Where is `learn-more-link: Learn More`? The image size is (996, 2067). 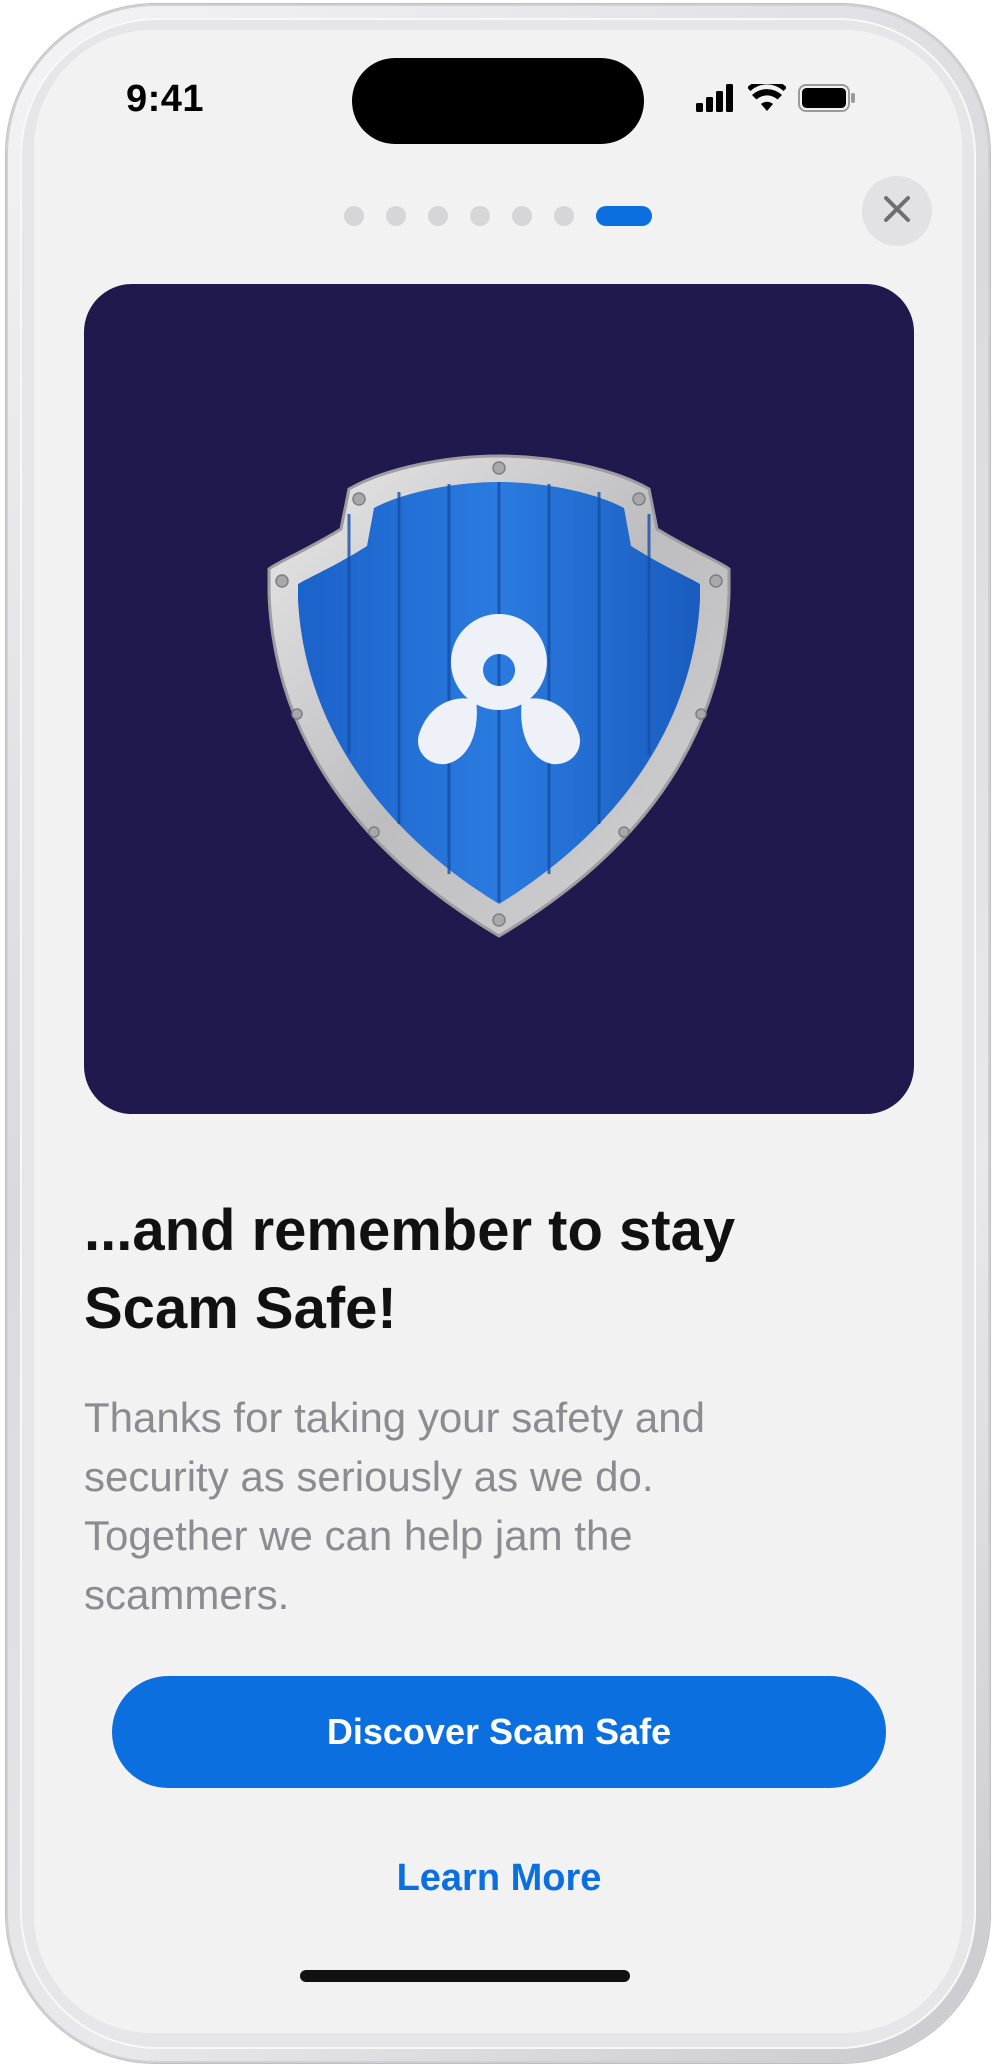
learn-more-link: Learn More is located at coordinates (499, 1878).